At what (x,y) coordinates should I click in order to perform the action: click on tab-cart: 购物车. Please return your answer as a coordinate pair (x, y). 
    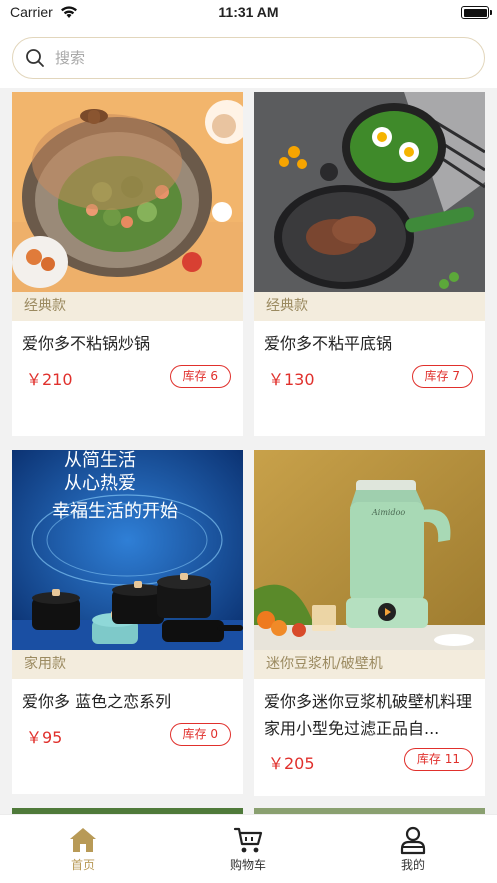
    Looking at the image, I should click on (248, 849).